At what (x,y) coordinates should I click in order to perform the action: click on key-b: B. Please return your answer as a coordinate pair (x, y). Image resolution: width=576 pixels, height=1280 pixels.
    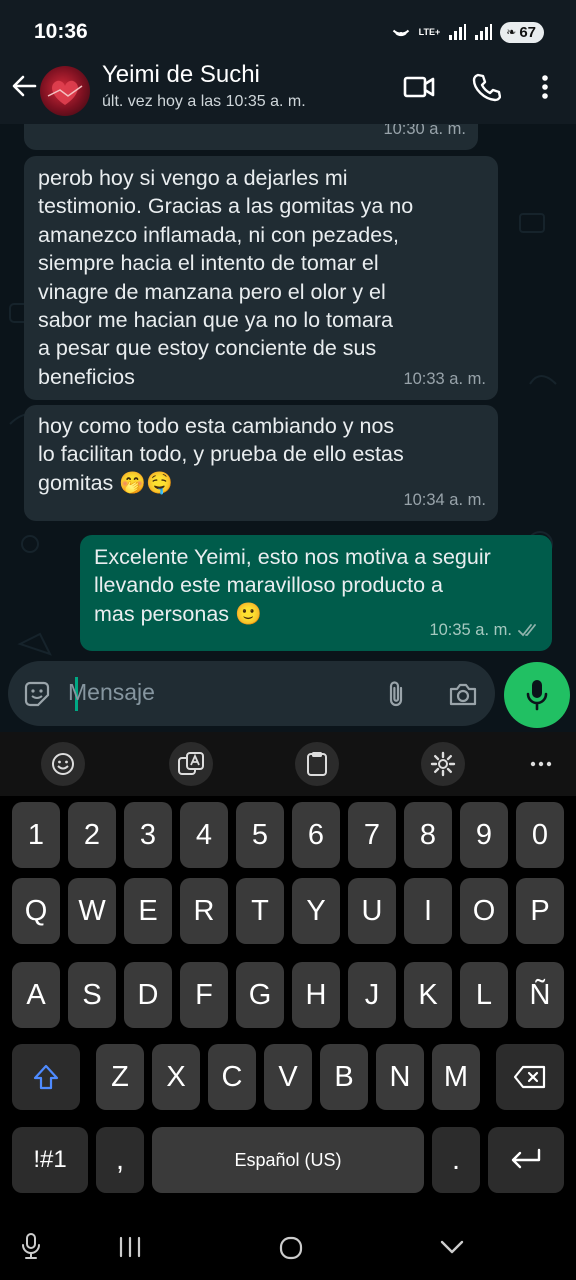
    Looking at the image, I should click on (344, 1077).